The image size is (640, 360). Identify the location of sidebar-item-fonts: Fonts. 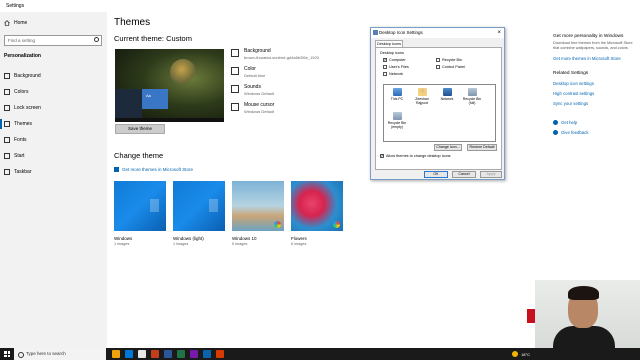
(53, 140).